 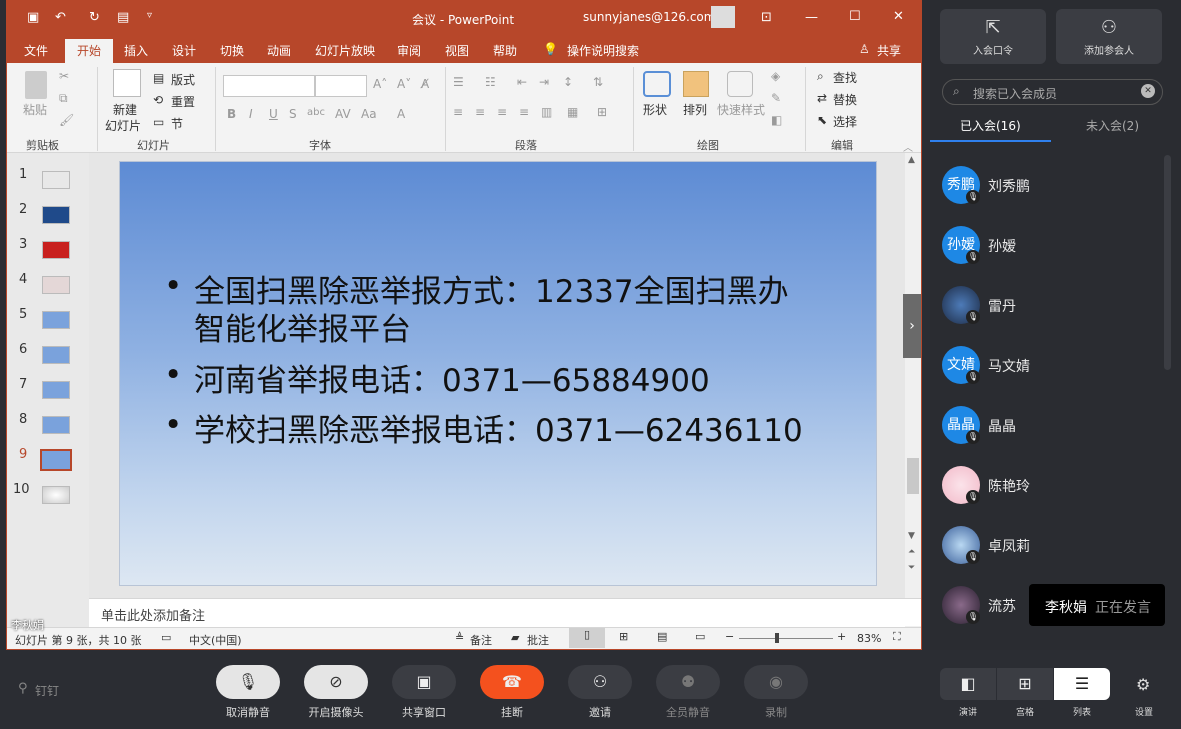 I want to click on tab-insert: 插入, so click(x=136, y=50).